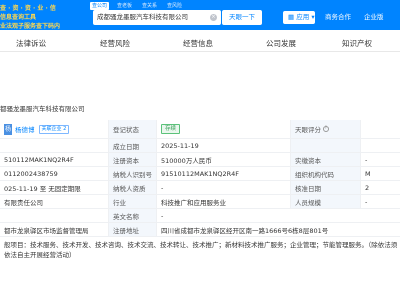 The image size is (400, 300). I want to click on legal-rep-cell: 杨 杨德博 关联企业 2, so click(54, 129).